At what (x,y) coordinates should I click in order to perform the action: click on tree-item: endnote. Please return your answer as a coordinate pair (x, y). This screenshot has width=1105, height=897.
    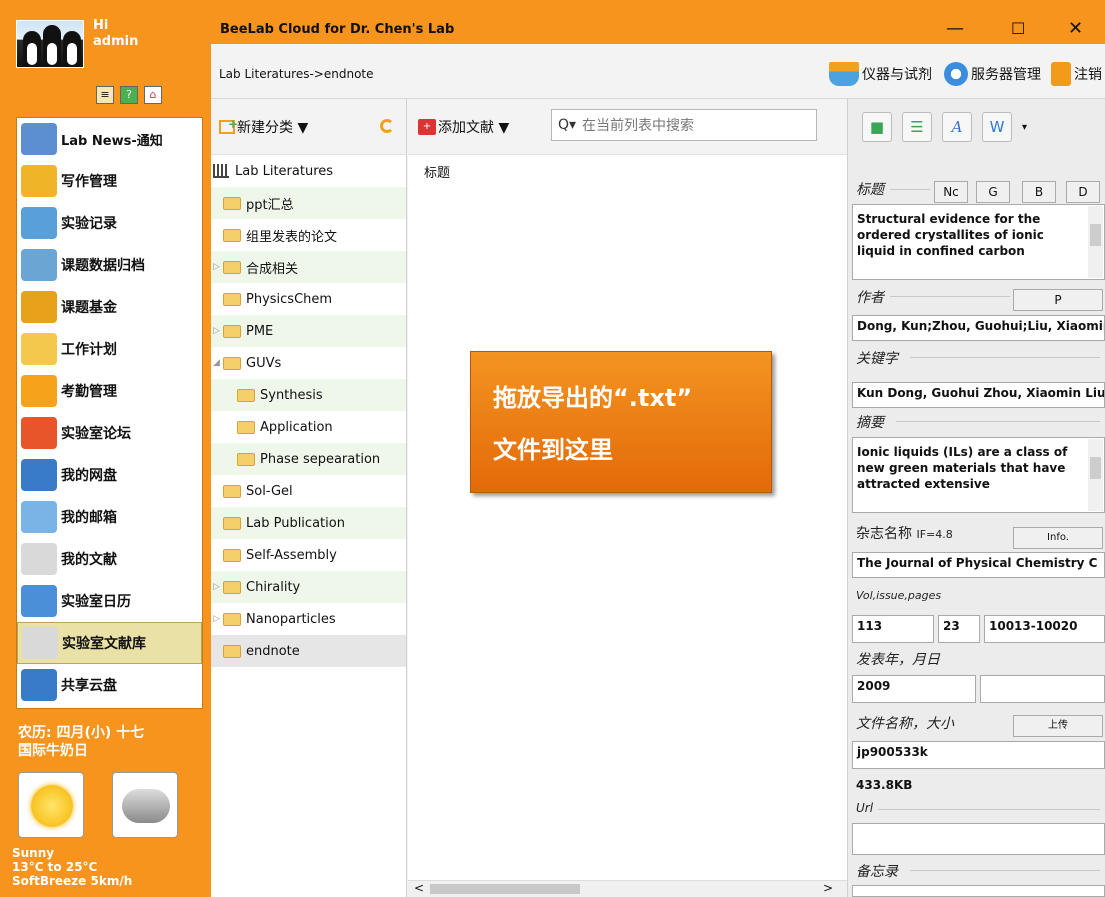
    Looking at the image, I should click on (308, 651).